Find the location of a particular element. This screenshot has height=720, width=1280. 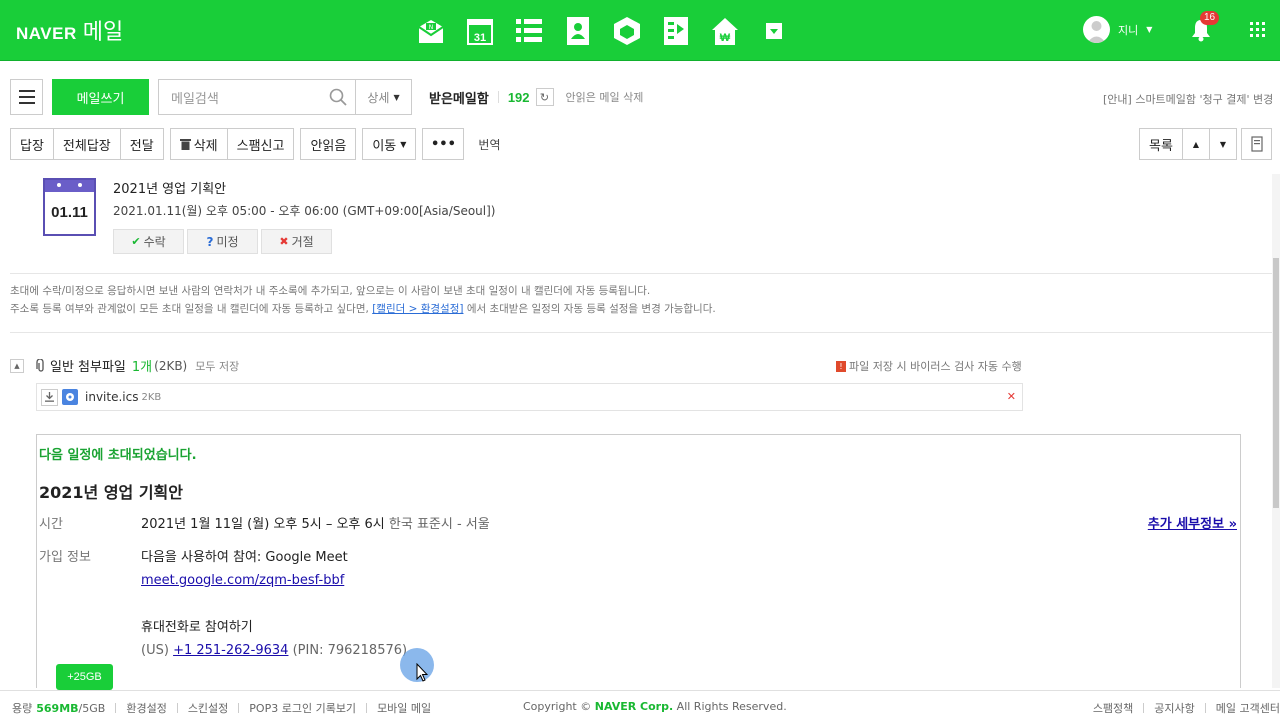

detail-search-button: 상세 ▼ is located at coordinates (384, 97).